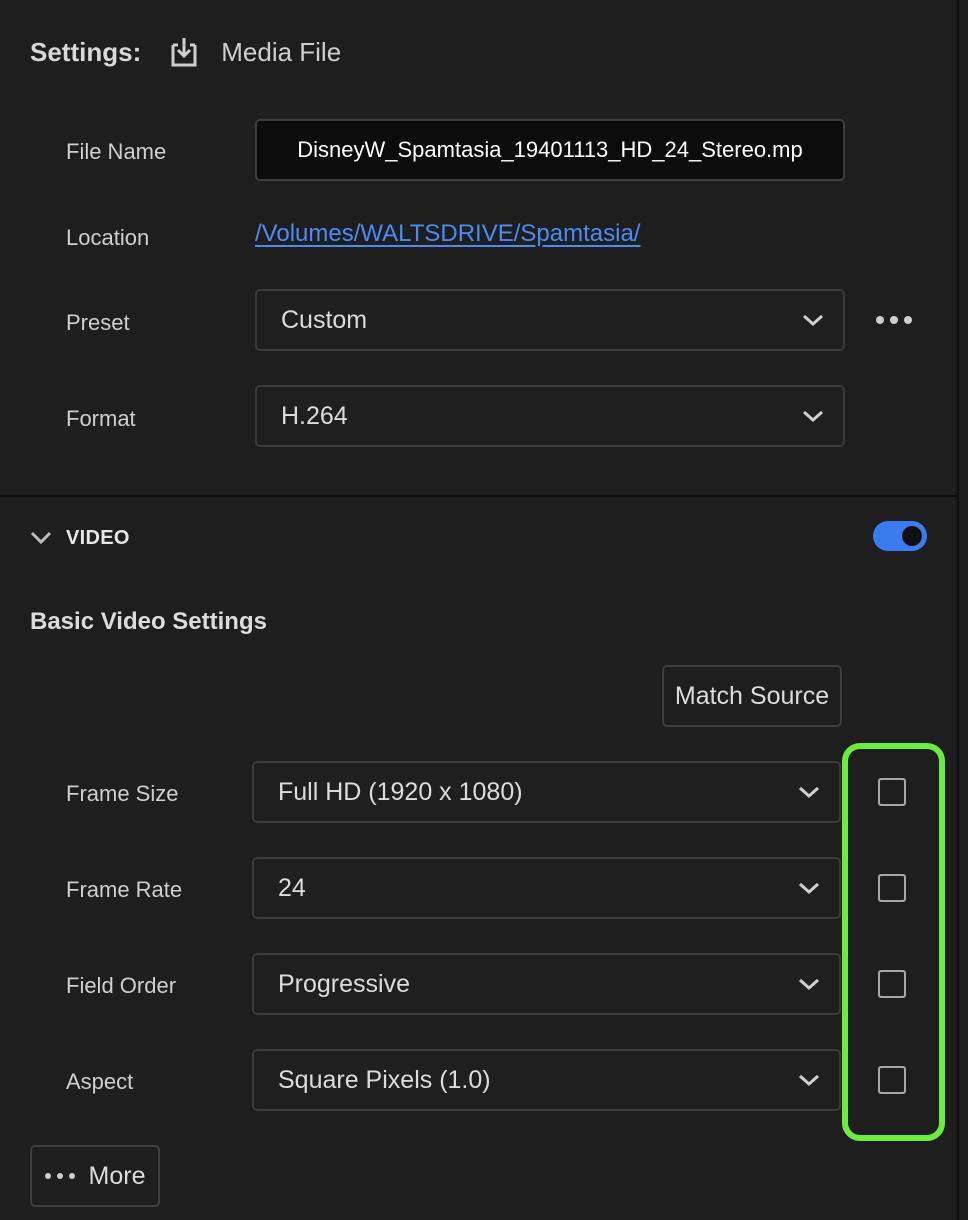  Describe the element at coordinates (546, 792) in the screenshot. I see `frame-size-dropdown: Full HD (1920 x 1080)` at that location.